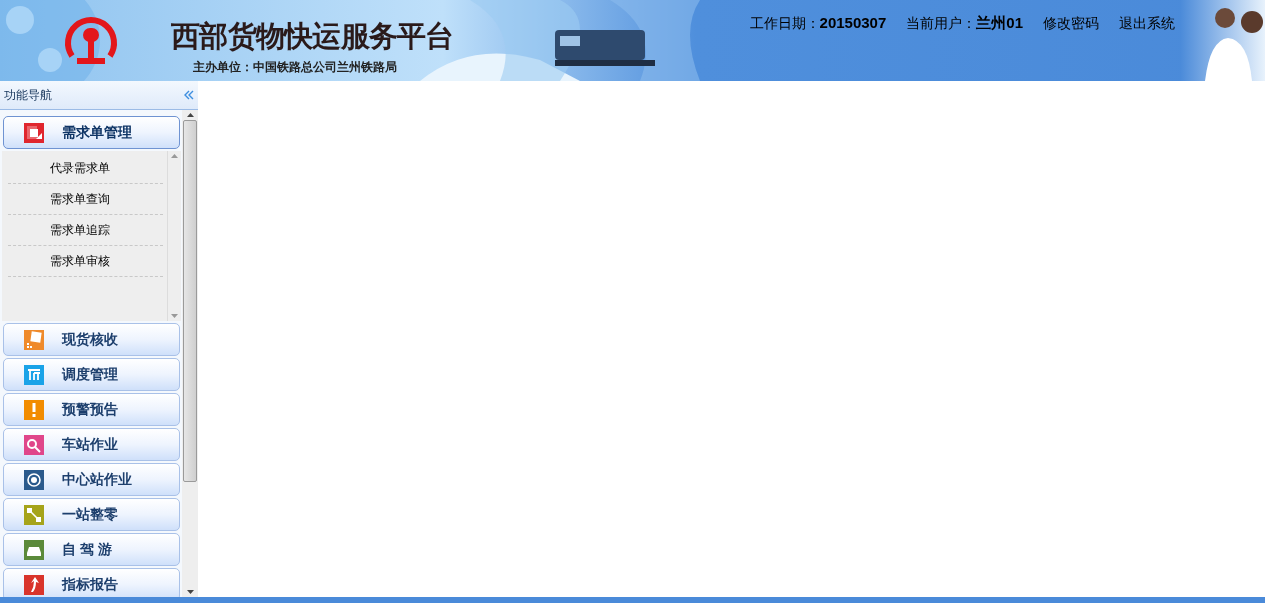 Image resolution: width=1265 pixels, height=603 pixels. Describe the element at coordinates (34, 132) in the screenshot. I see `documents-icon` at that location.